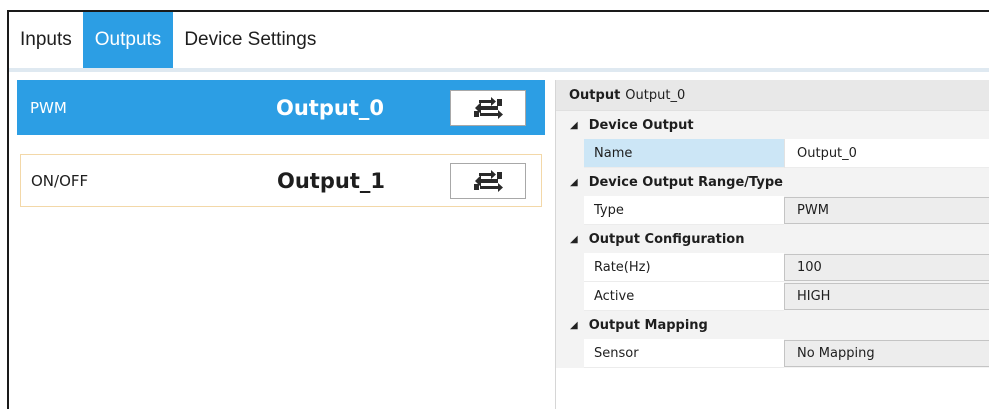  I want to click on property-label: Rate(Hz), so click(684, 267).